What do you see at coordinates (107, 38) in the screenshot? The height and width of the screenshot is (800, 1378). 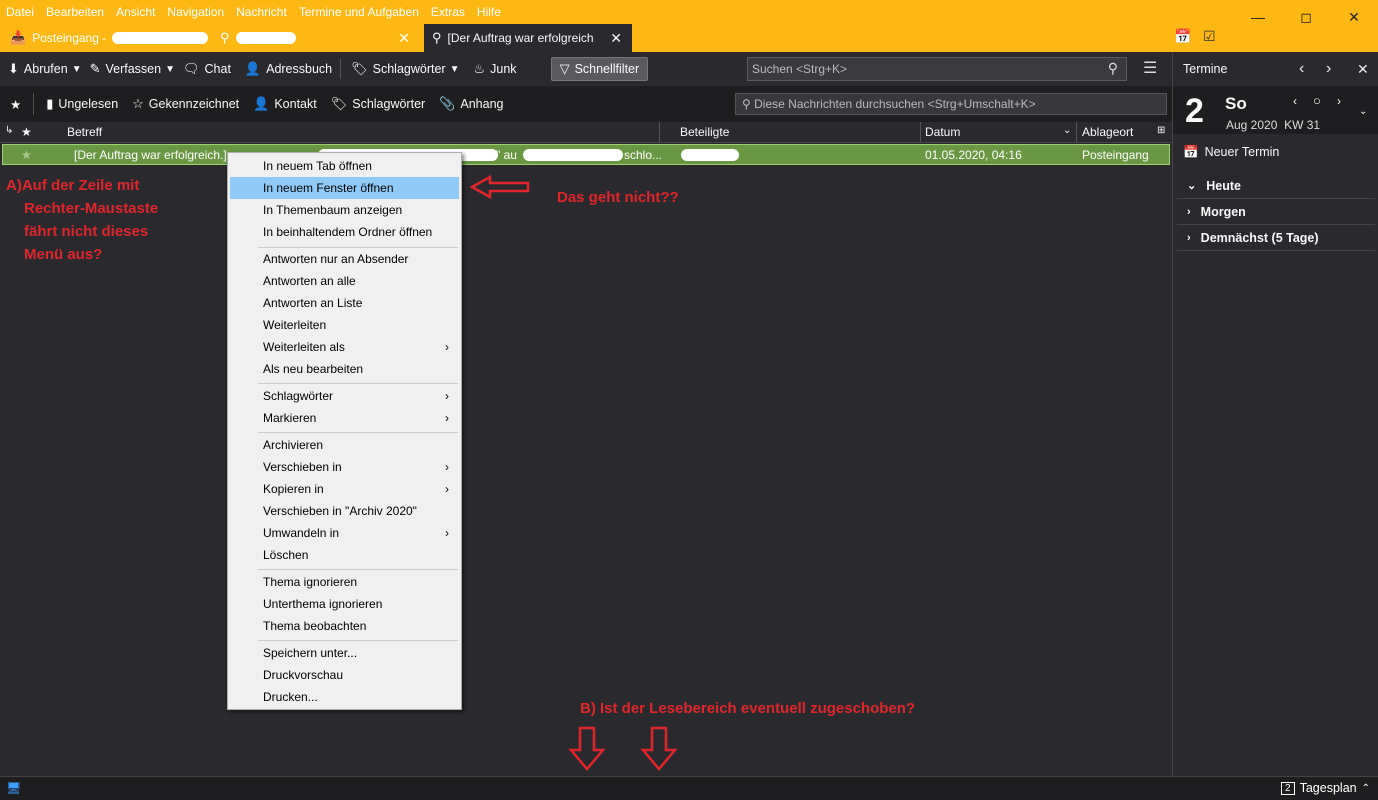 I see `tab-inbox: 📥 Posteingang -` at bounding box center [107, 38].